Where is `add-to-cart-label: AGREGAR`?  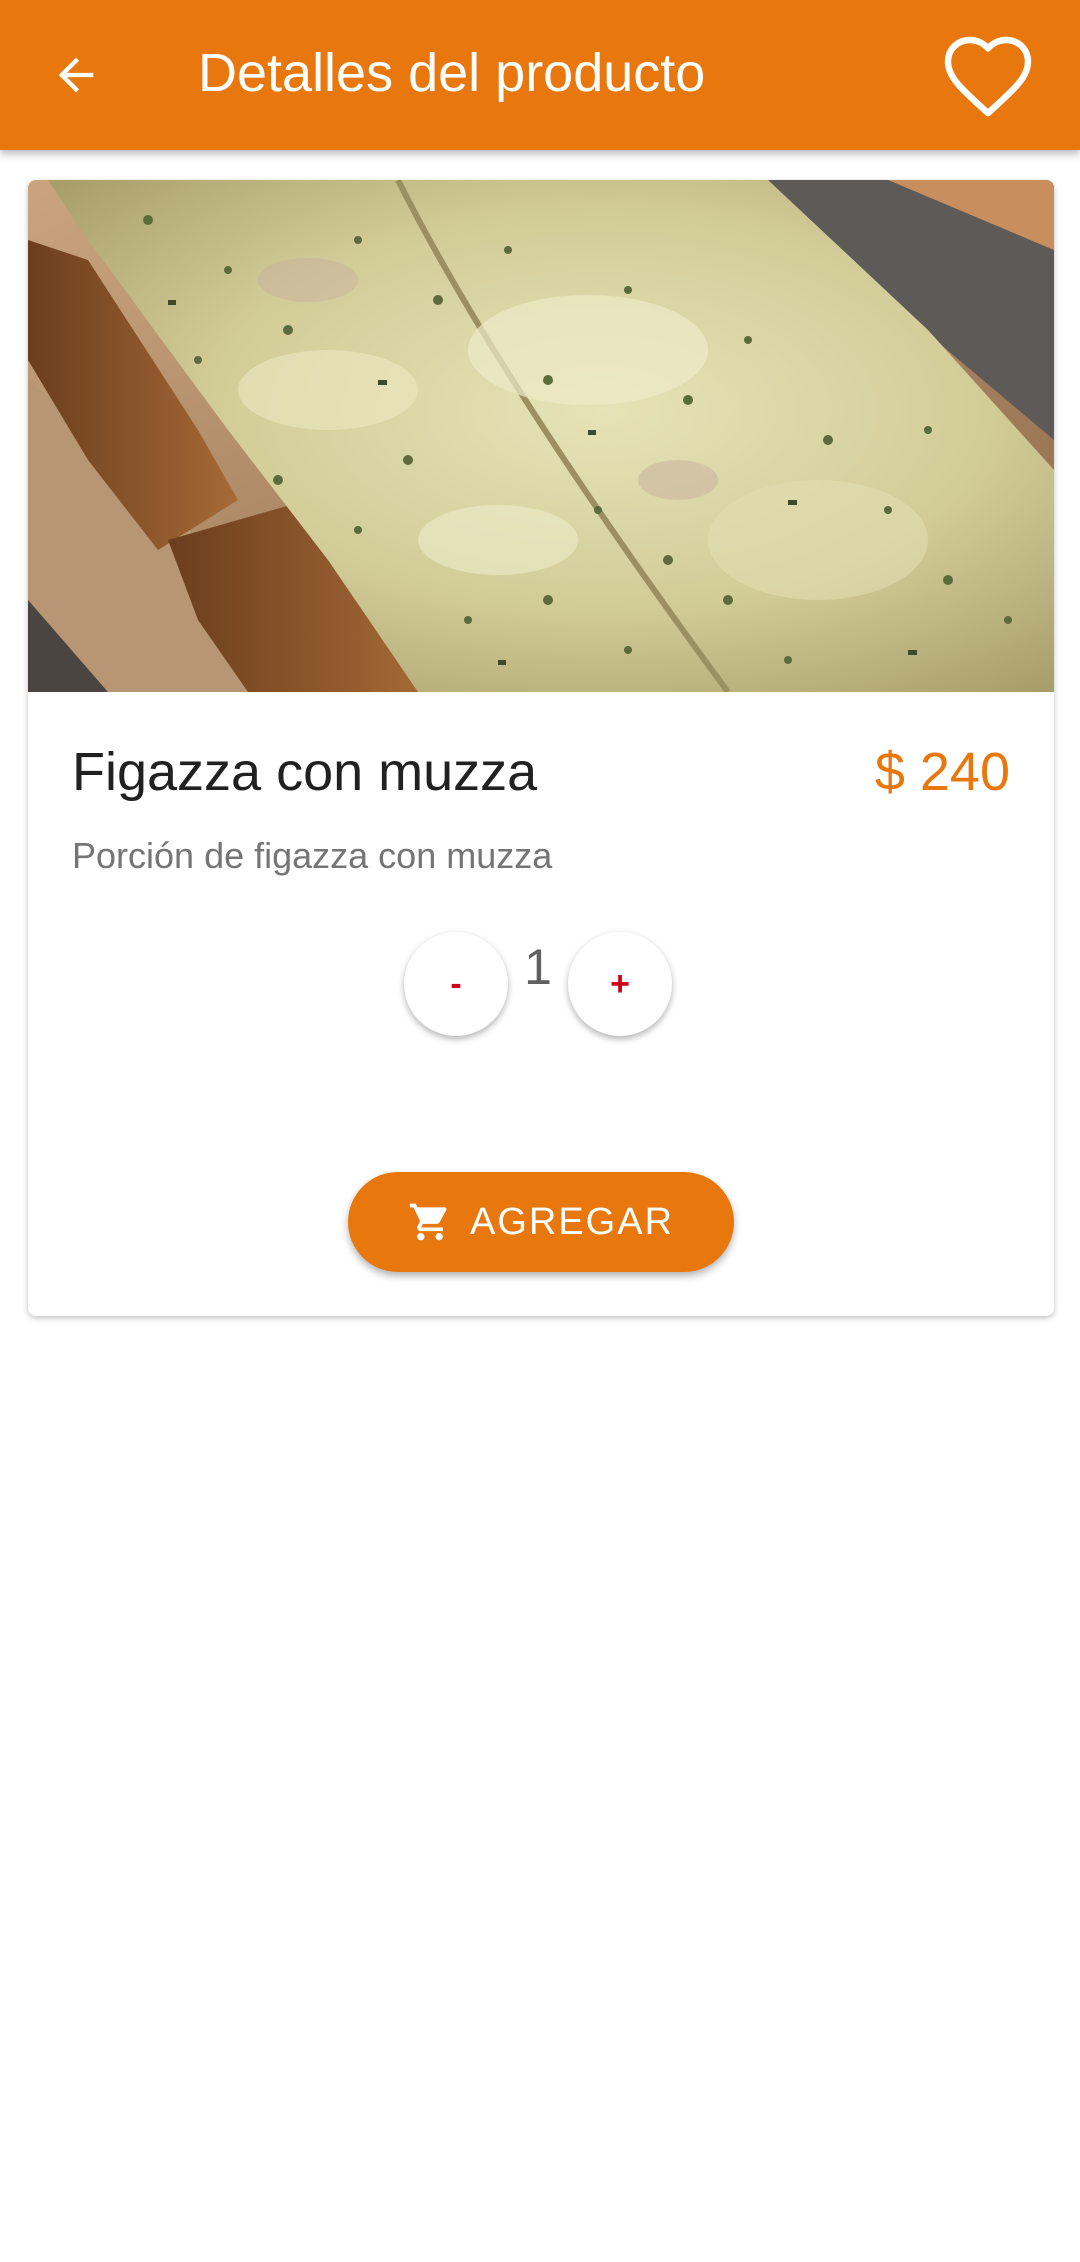
add-to-cart-label: AGREGAR is located at coordinates (572, 1221).